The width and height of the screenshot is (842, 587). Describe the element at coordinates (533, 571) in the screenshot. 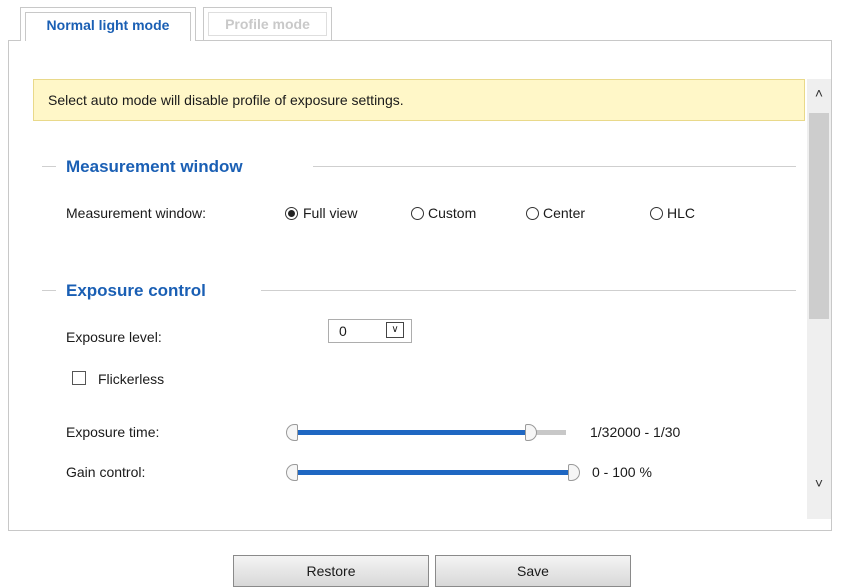

I see `save-button: Save` at that location.